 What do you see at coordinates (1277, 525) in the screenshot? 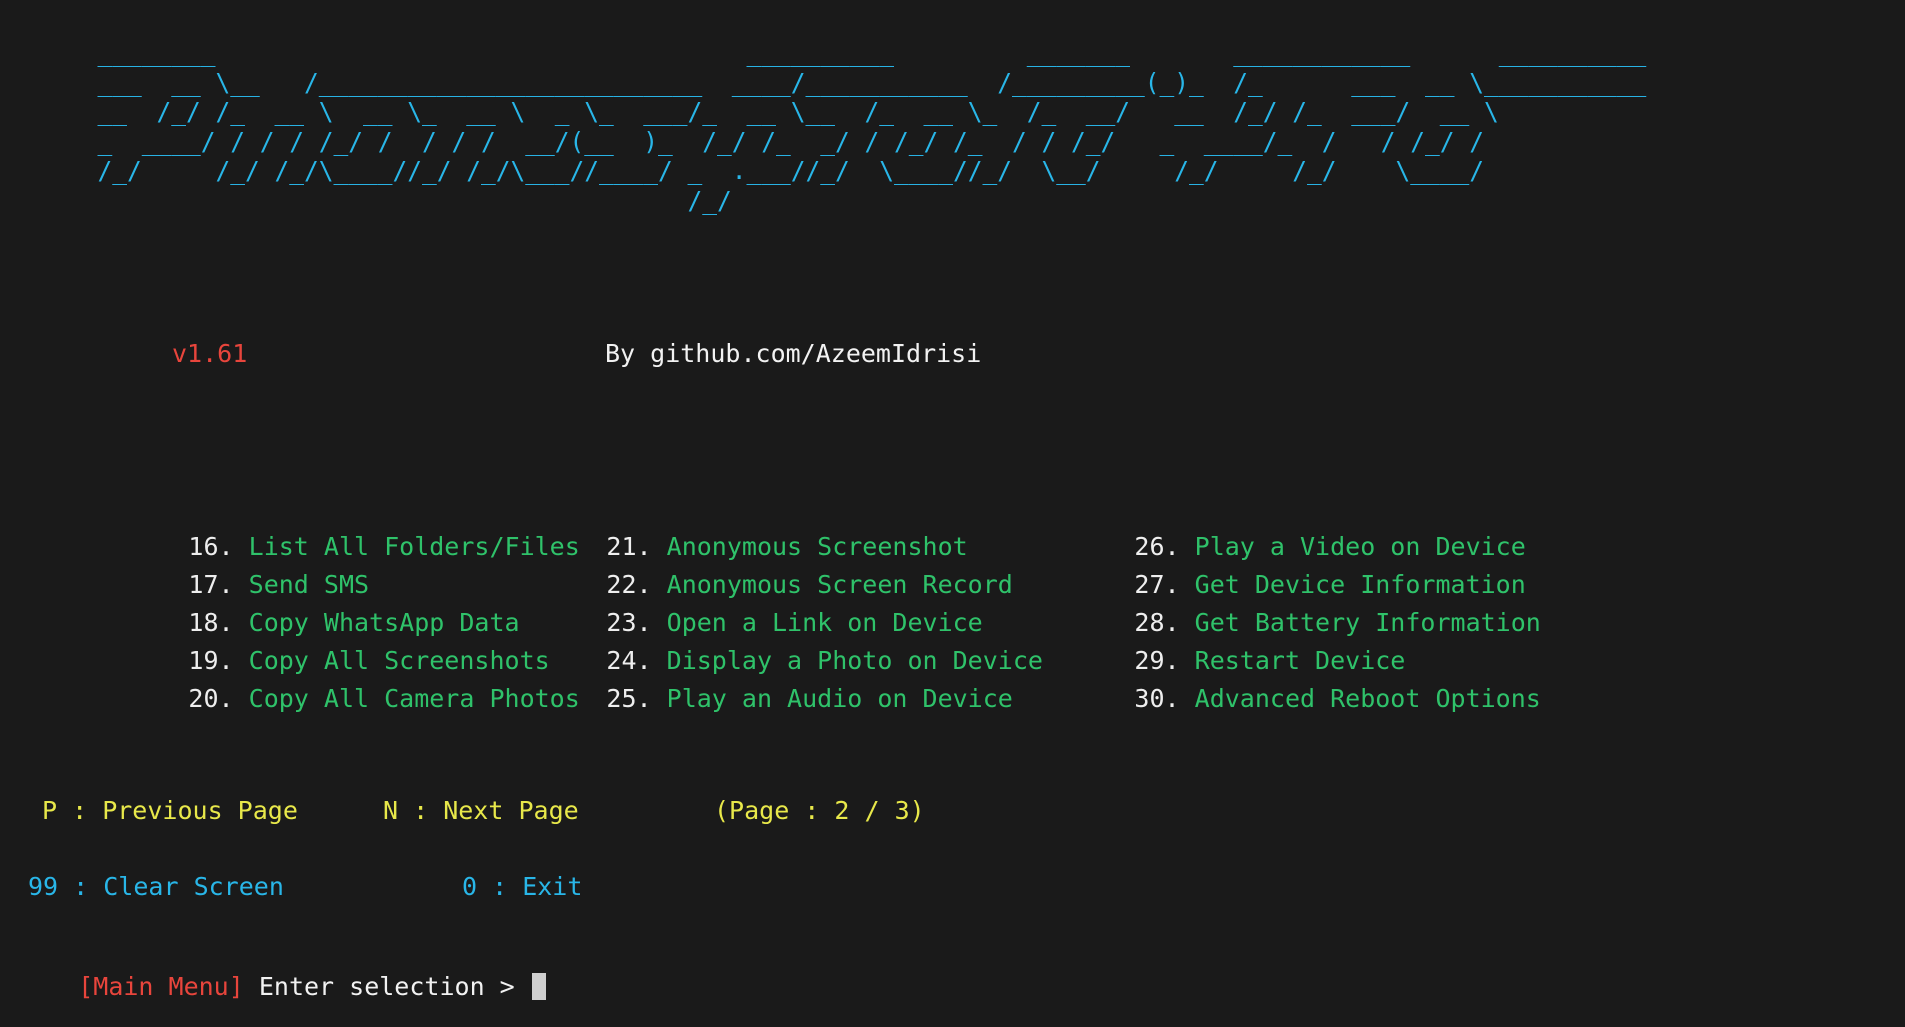
I see `menu-item-26: 26. Play a Video on Device` at bounding box center [1277, 525].